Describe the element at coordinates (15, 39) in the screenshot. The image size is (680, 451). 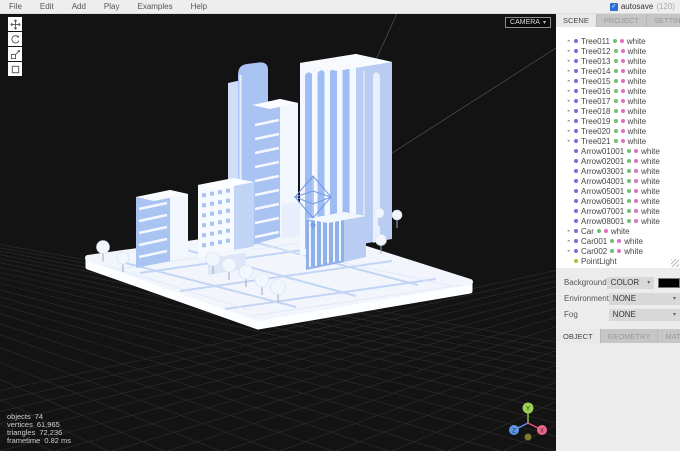
I see `rotate-tool-button` at that location.